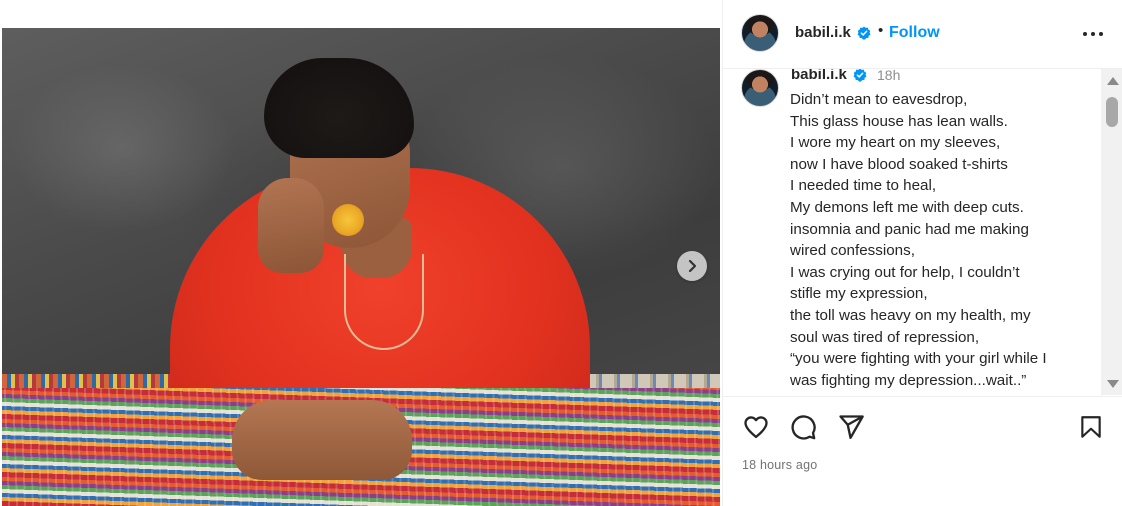  I want to click on caption-line: This glass house has lean walls., so click(899, 121).